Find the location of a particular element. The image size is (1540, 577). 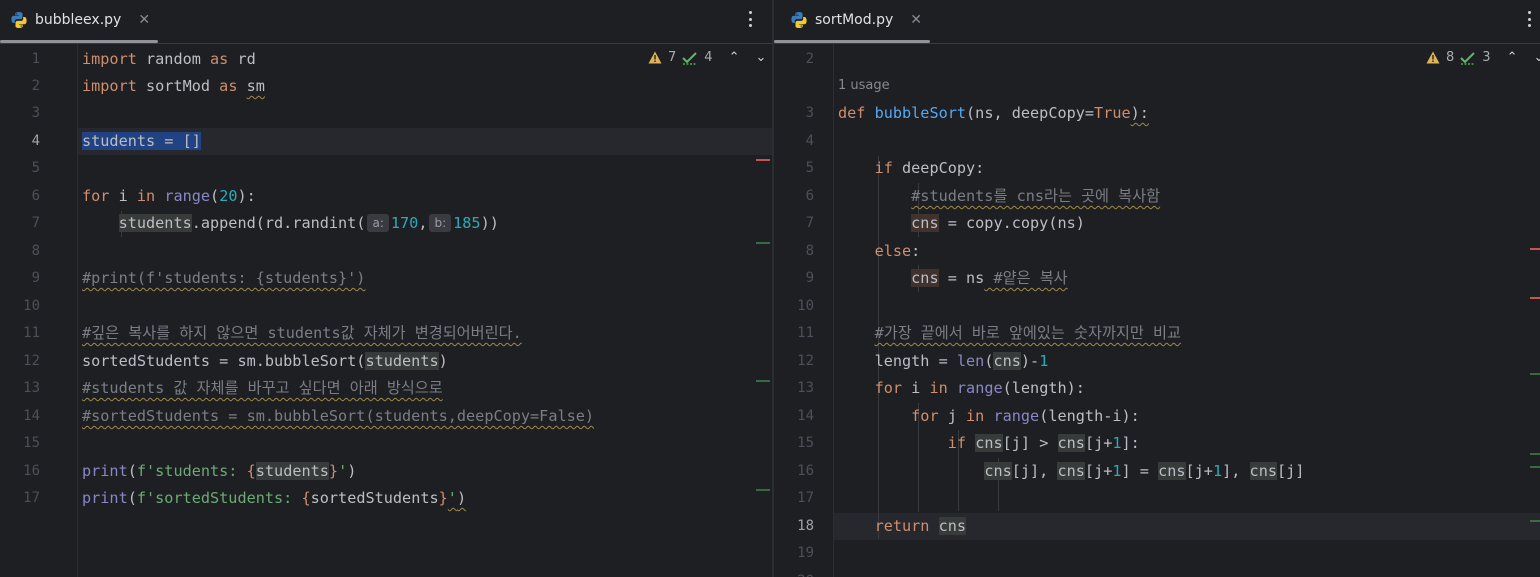

code-line-9: cns = ns #얕은 복사 is located at coordinates (989, 278).